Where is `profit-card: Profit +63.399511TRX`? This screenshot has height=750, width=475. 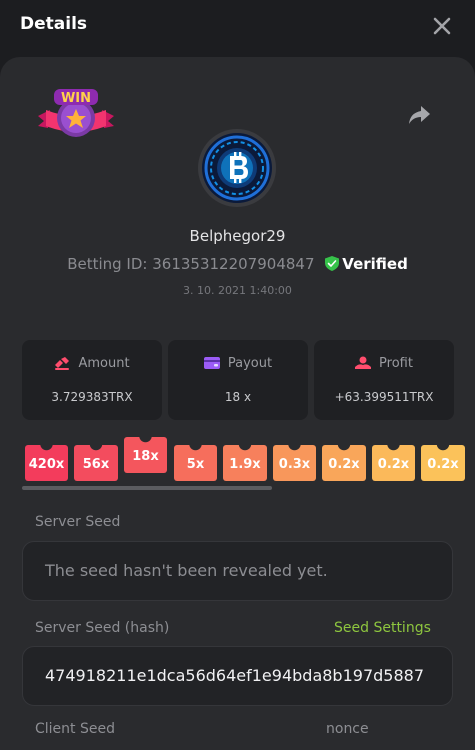
profit-card: Profit +63.399511TRX is located at coordinates (384, 380).